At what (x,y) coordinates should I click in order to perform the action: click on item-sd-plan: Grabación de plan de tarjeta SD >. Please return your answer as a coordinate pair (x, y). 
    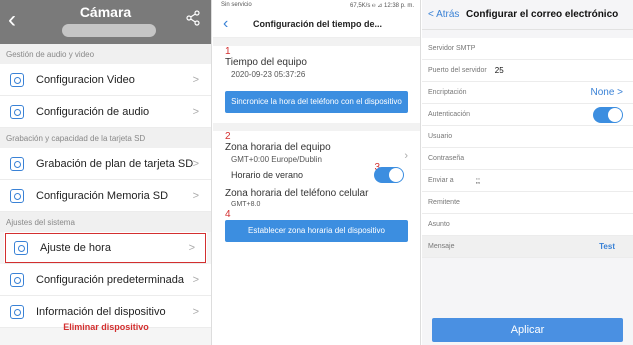
    Looking at the image, I should click on (105, 164).